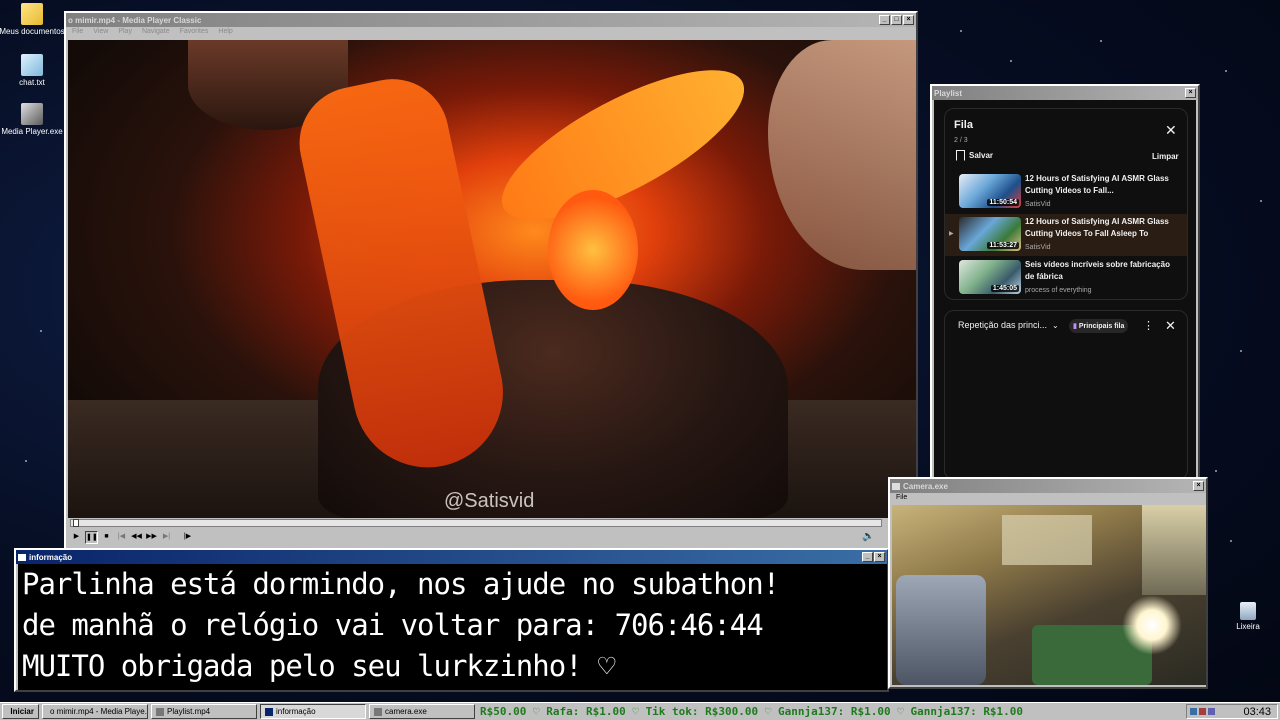 The width and height of the screenshot is (1280, 720). What do you see at coordinates (1058, 290) in the screenshot?
I see `channel-name: process of everything` at bounding box center [1058, 290].